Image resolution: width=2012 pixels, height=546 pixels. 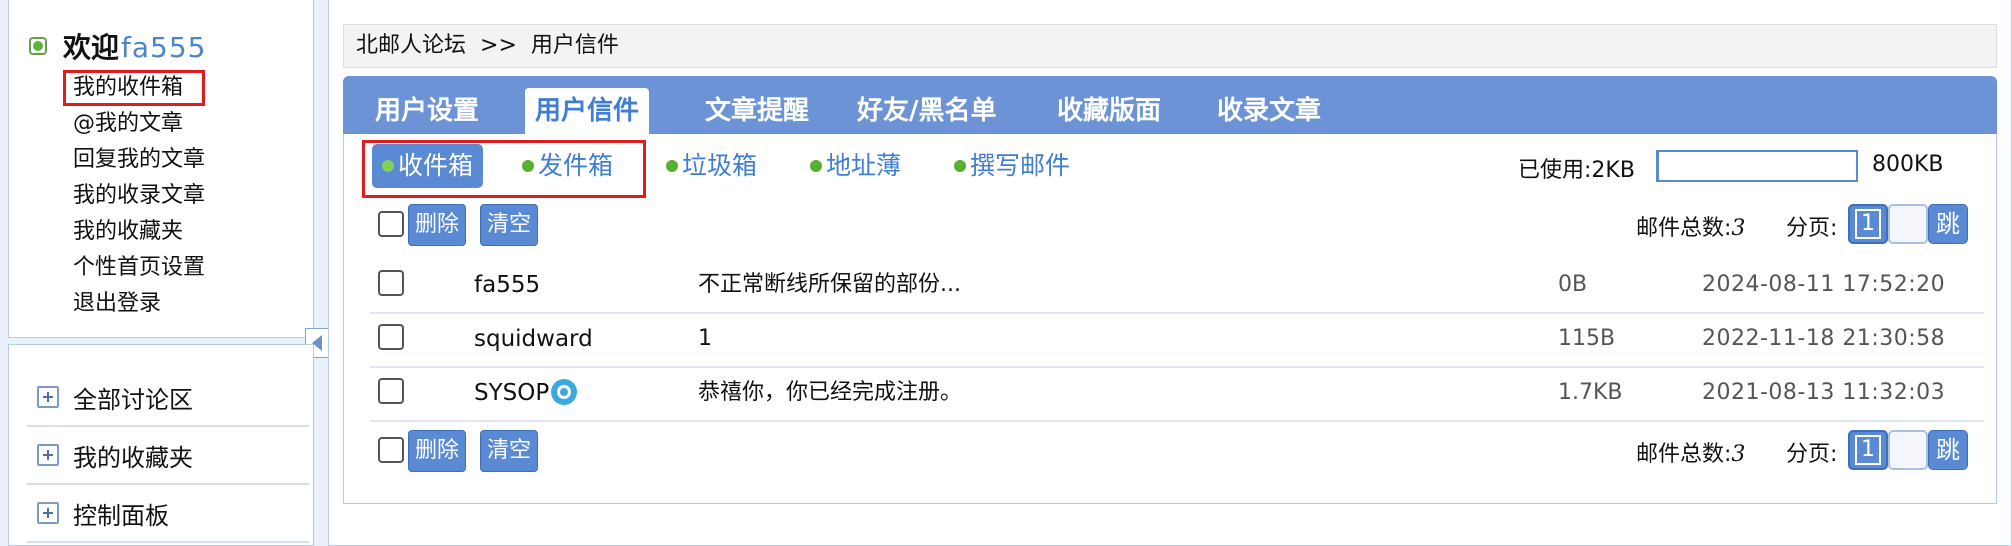 I want to click on mail-size: 1.7KB, so click(x=1590, y=392).